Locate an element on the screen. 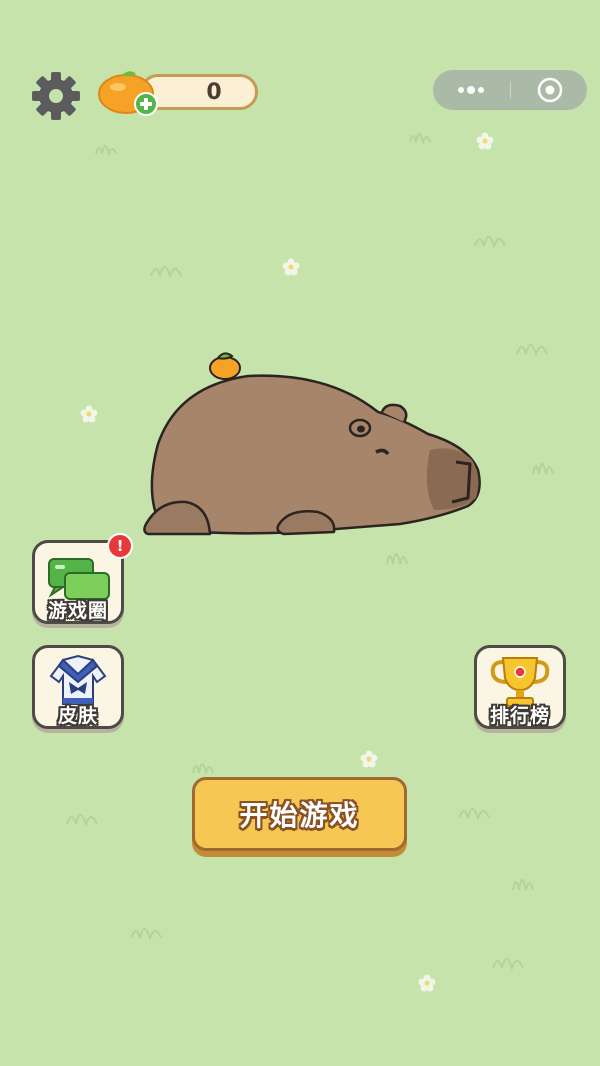 Image resolution: width=600 pixels, height=1066 pixels. game-circle-label: 游戏圈 is located at coordinates (77, 611).